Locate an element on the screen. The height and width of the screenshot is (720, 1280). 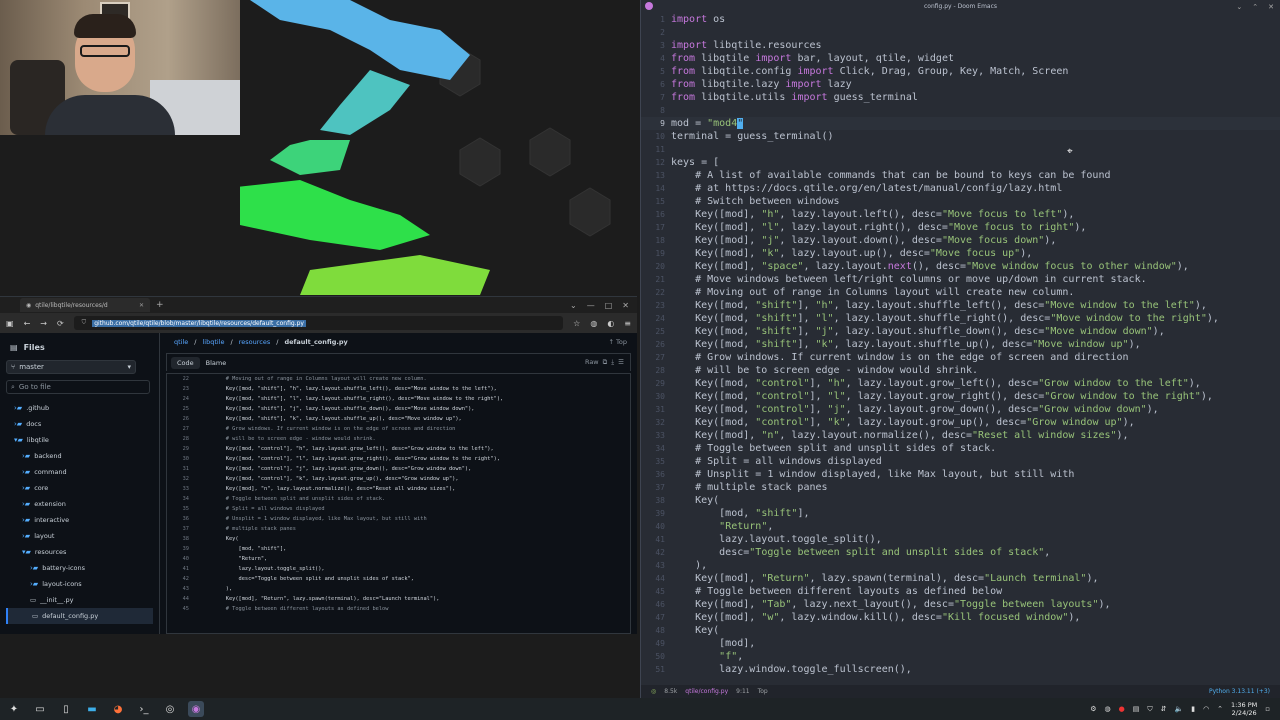
tree-item-label: __init__.py is located at coordinates (57, 600).